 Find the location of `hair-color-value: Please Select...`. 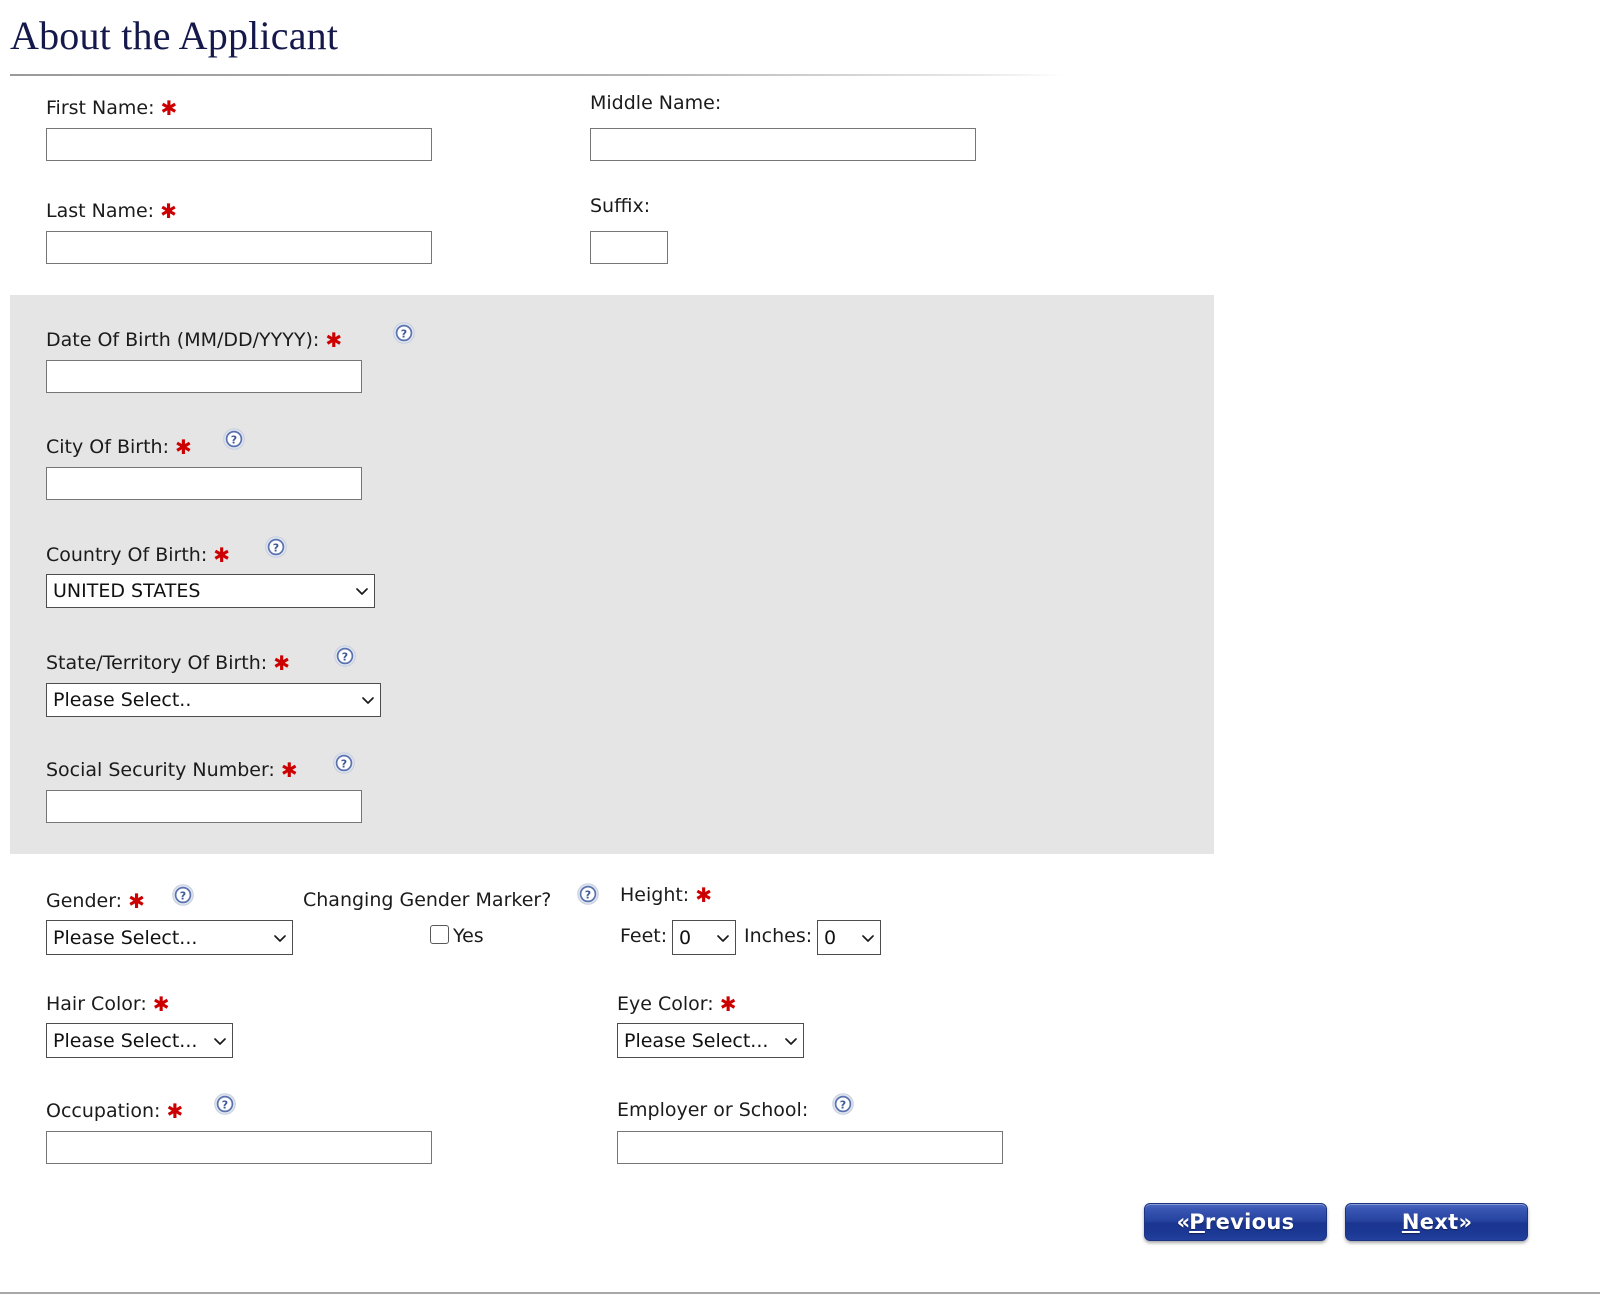

hair-color-value: Please Select... is located at coordinates (125, 1040).